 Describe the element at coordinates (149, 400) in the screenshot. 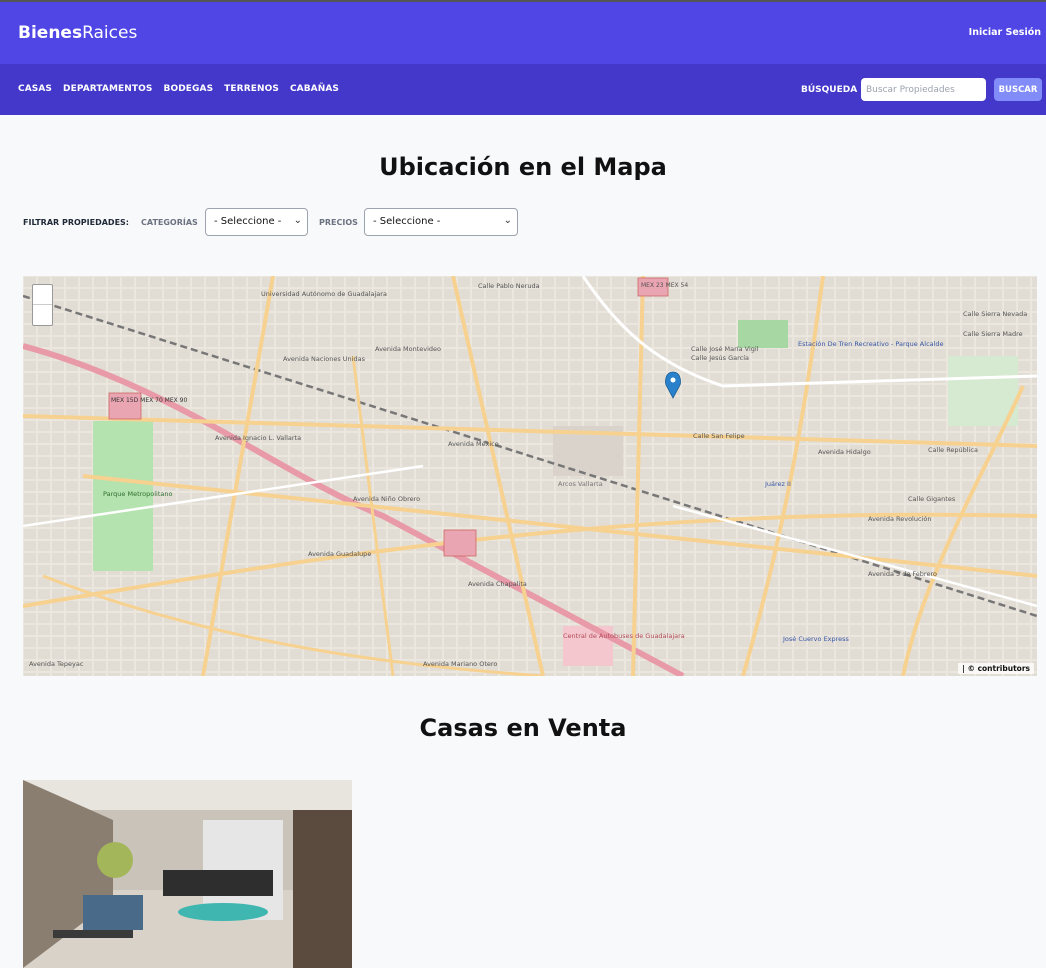

I see `map-label: MEX 15D MEX 70 MEX 90` at that location.